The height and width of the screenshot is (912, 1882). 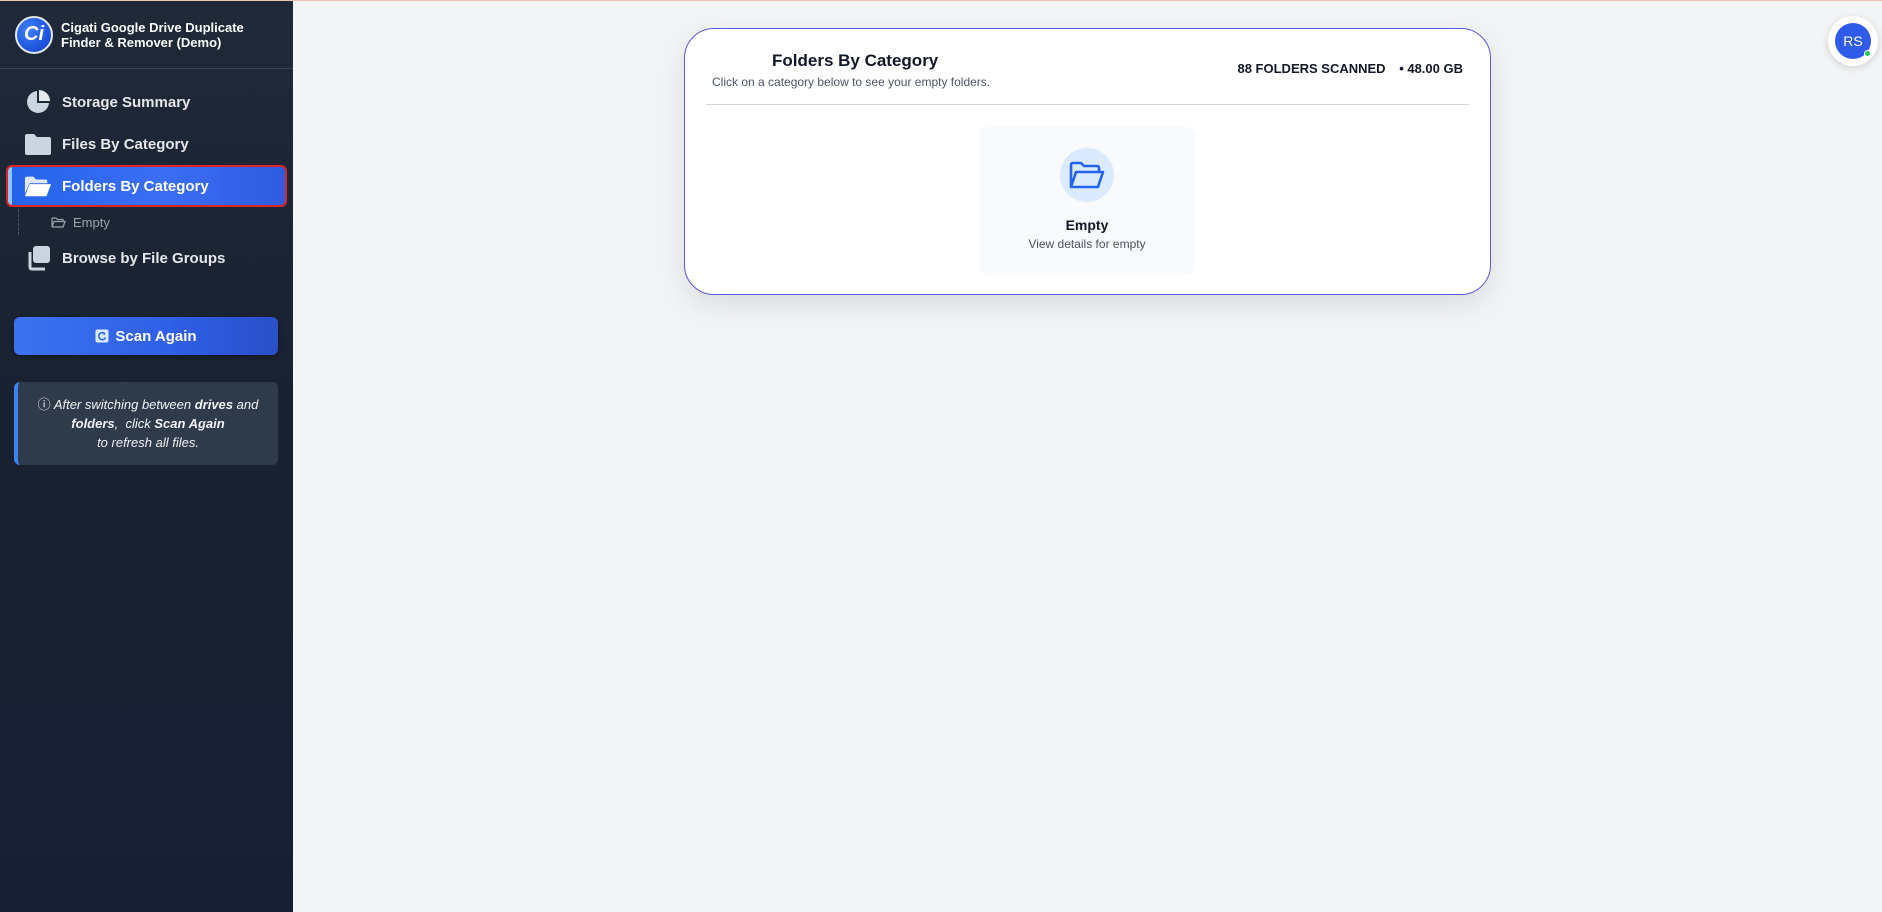 I want to click on avatar-initials: RS, so click(x=1853, y=41).